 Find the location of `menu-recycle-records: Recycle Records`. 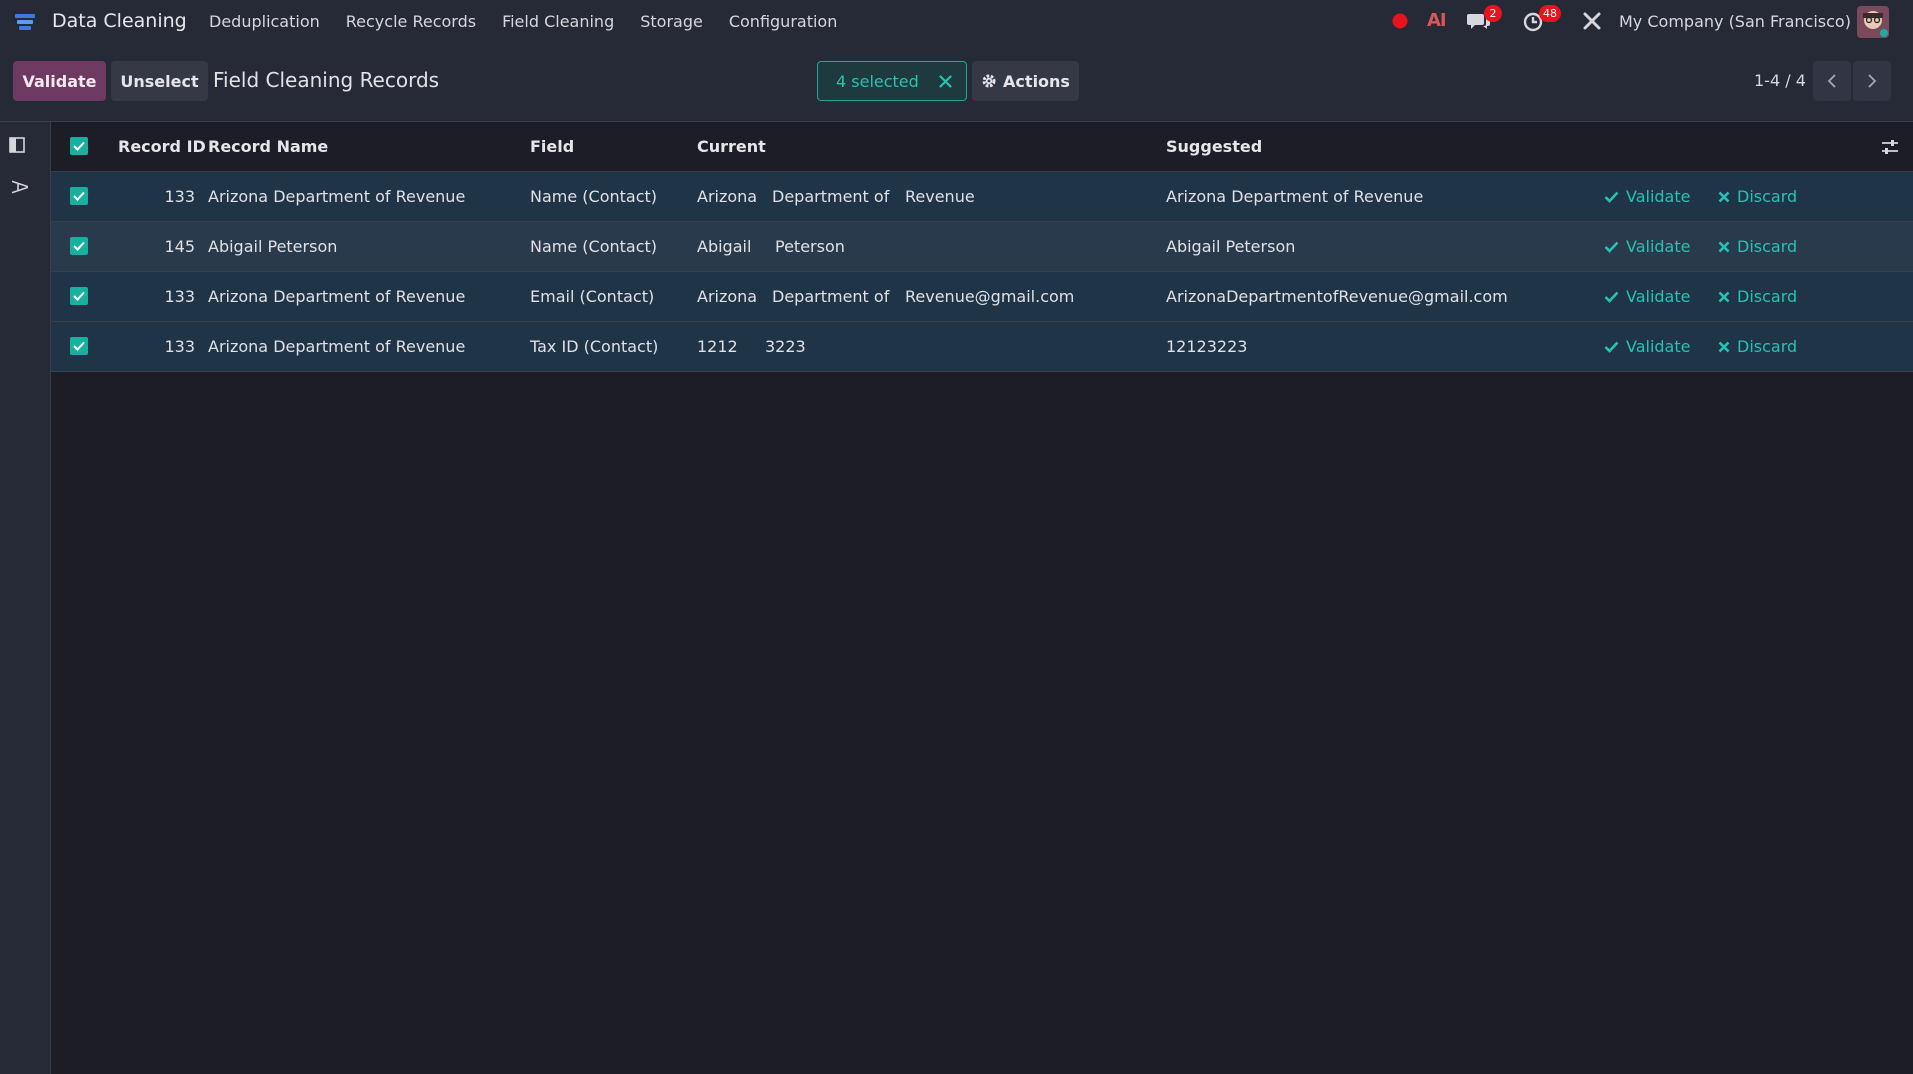

menu-recycle-records: Recycle Records is located at coordinates (411, 21).